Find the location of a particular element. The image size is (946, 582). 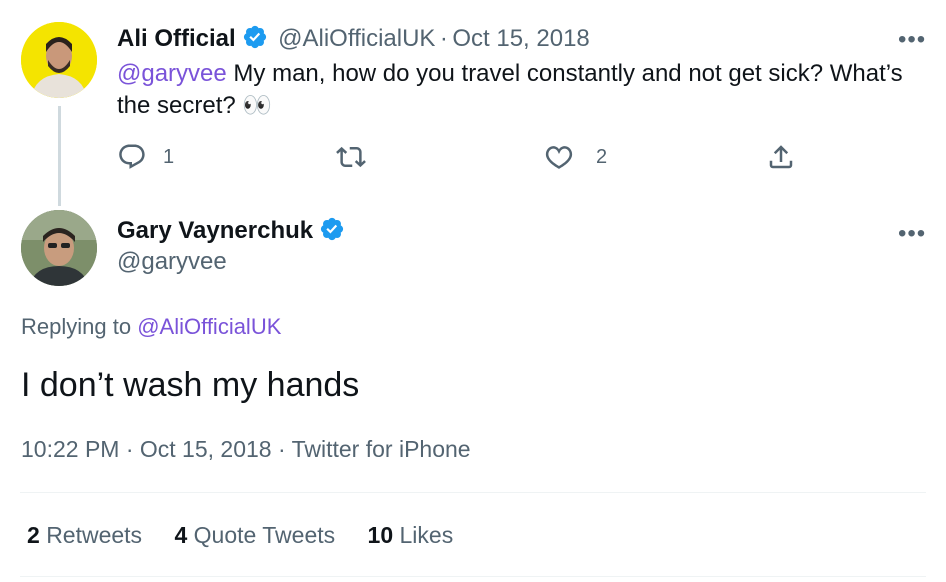

retweet-icon is located at coordinates (351, 157).